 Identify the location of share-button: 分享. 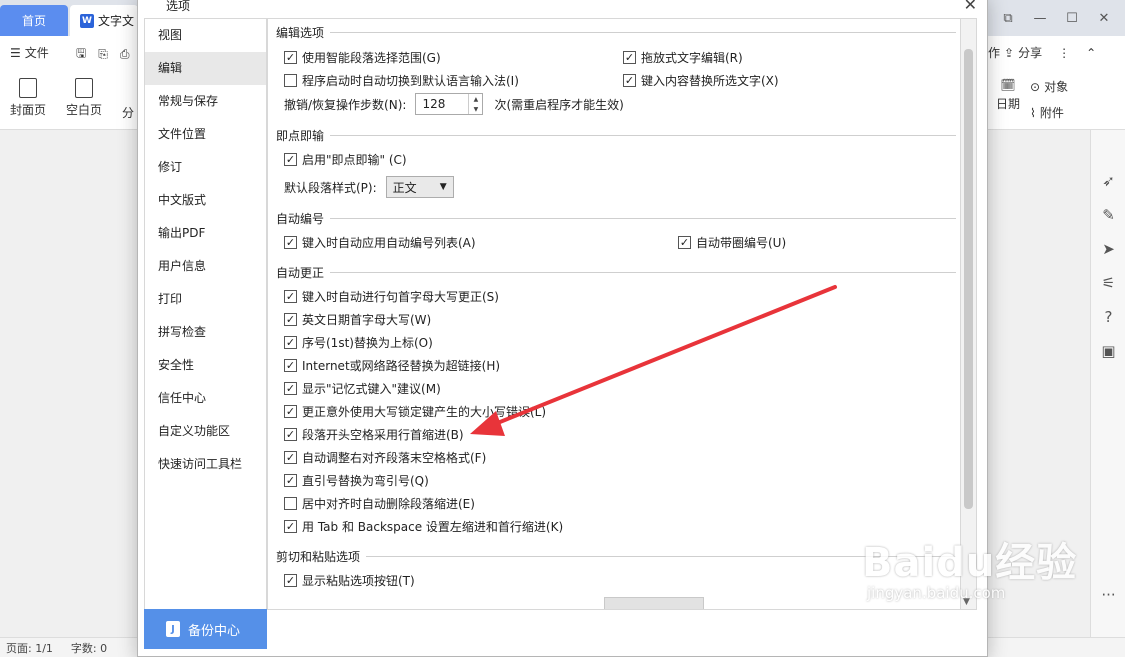
(1030, 52).